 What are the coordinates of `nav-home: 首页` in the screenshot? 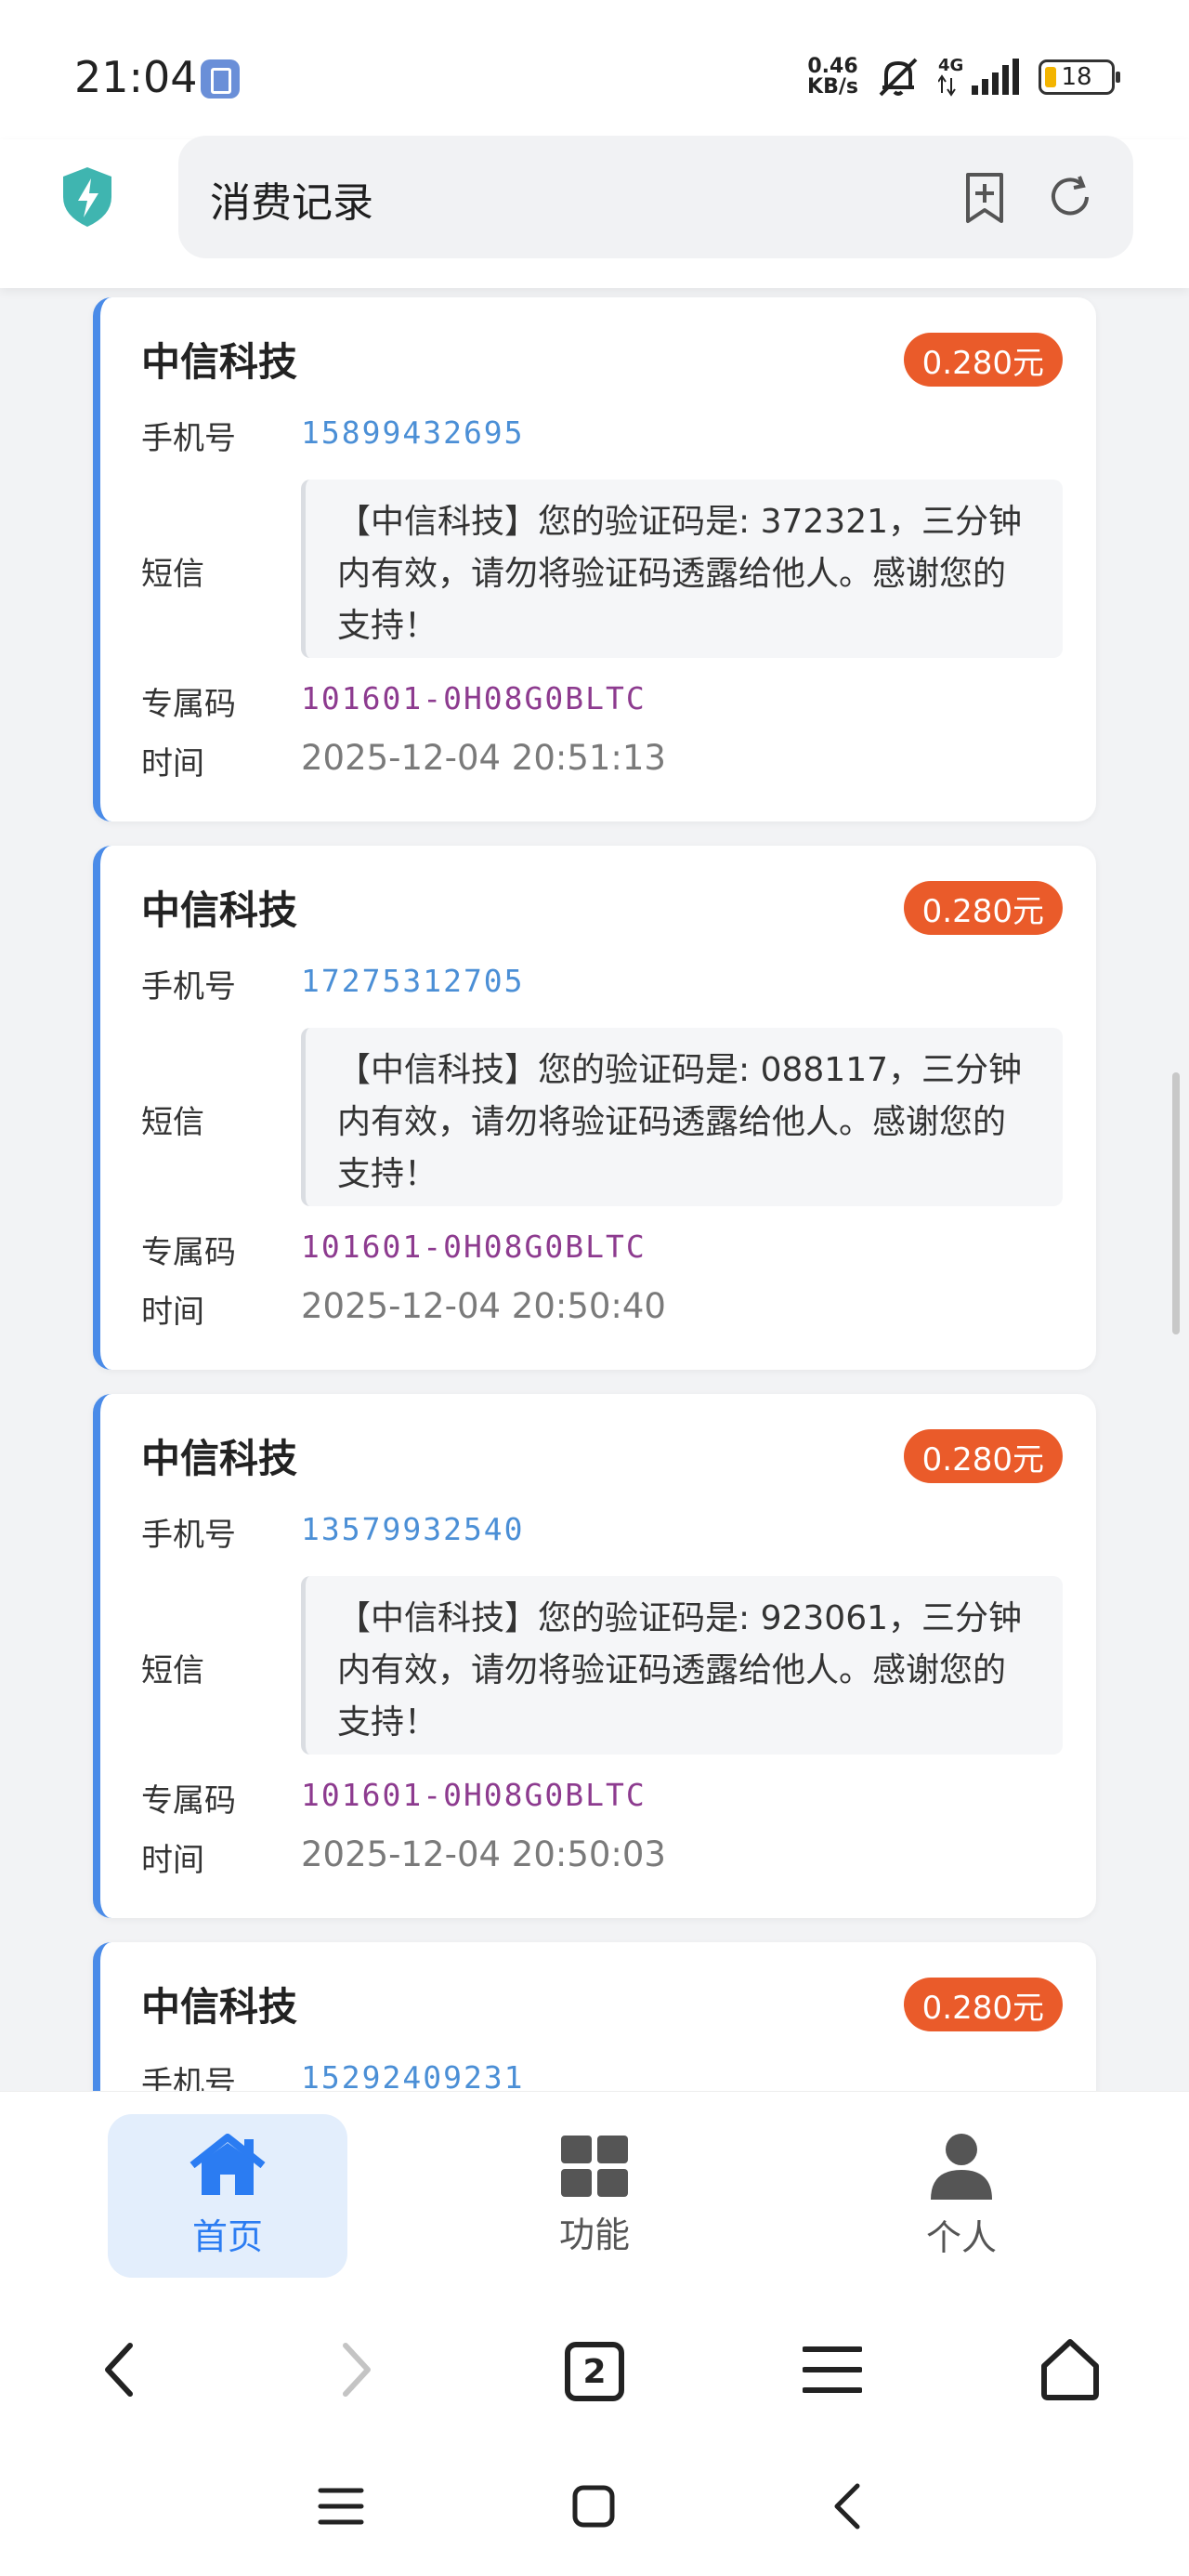 It's located at (227, 2196).